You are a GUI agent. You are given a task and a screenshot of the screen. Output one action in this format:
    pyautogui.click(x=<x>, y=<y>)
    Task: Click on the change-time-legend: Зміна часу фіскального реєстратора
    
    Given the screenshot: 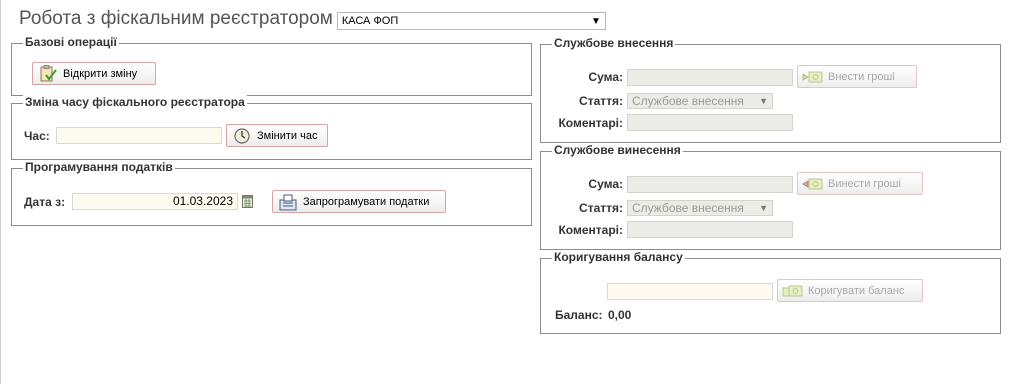 What is the action you would take?
    pyautogui.click(x=135, y=102)
    